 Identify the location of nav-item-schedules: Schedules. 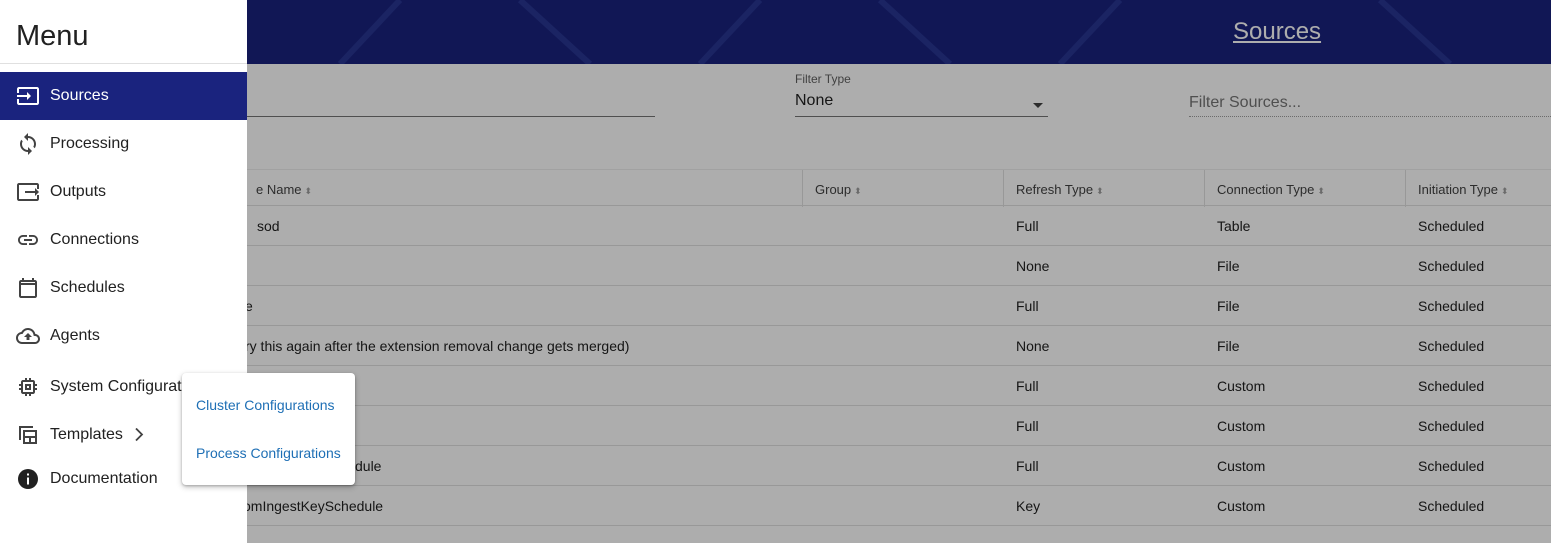
(123, 288).